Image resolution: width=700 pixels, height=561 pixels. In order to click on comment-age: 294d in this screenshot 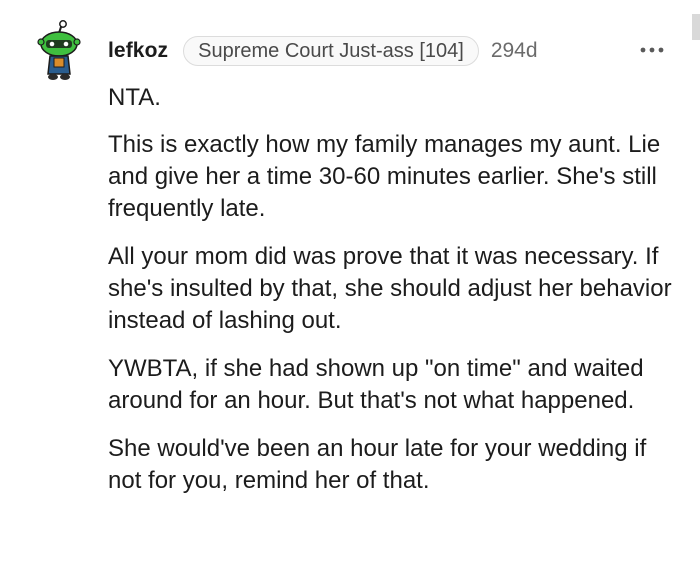, I will do `click(514, 50)`.